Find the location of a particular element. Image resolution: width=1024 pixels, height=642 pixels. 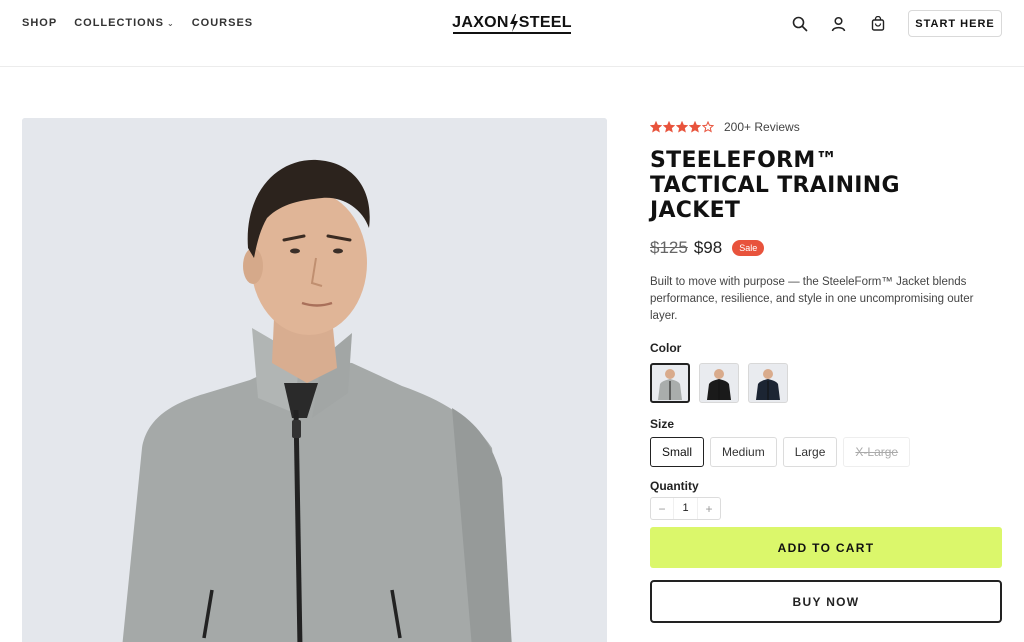

nav-courses: COURSES is located at coordinates (222, 23).